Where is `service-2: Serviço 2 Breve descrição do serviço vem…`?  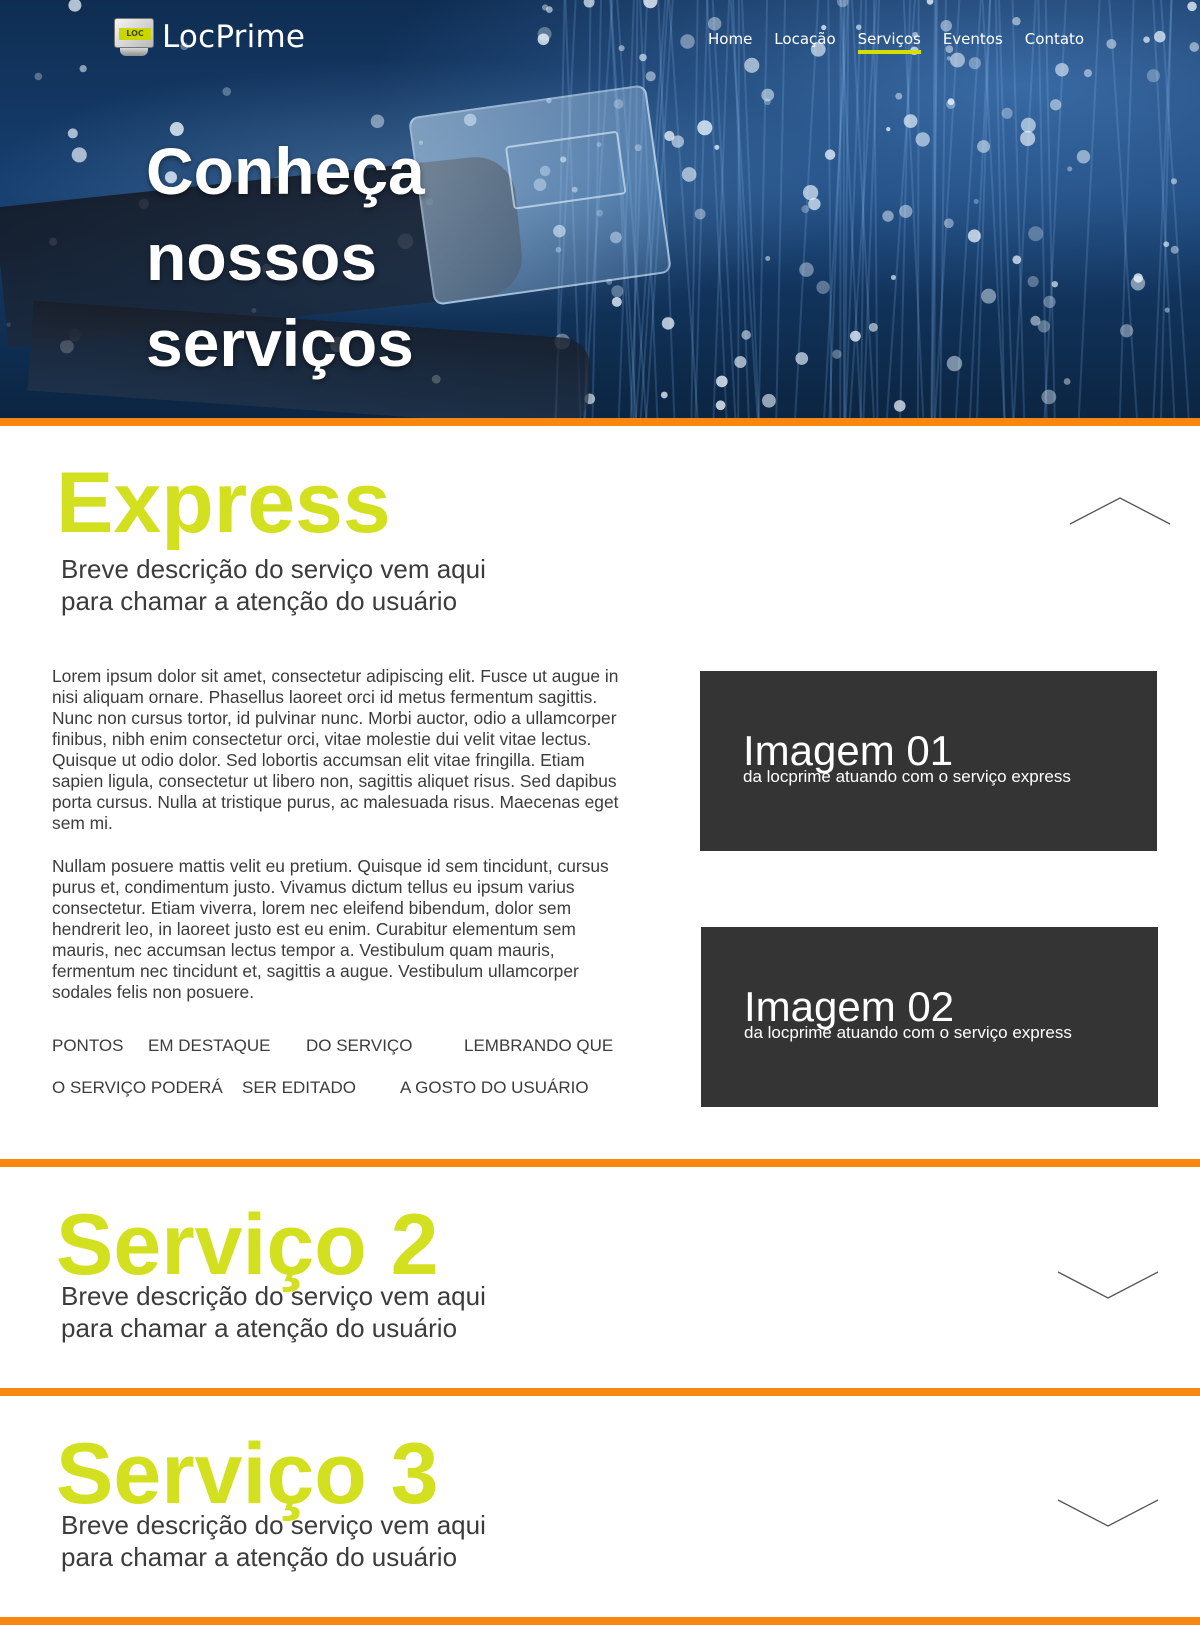 service-2: Serviço 2 Breve descrição do serviço vem… is located at coordinates (600, 1278).